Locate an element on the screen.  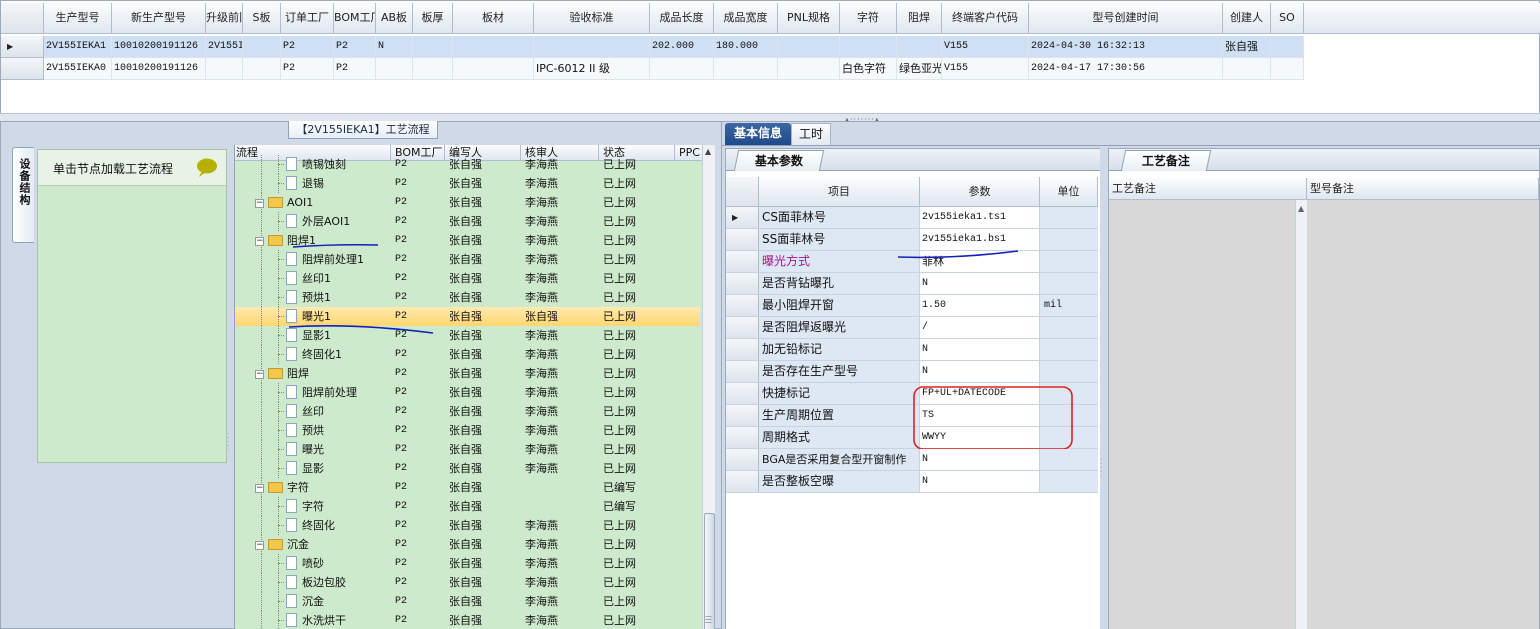
param-row: 是否背钻曝孔 N is located at coordinates (912, 284).